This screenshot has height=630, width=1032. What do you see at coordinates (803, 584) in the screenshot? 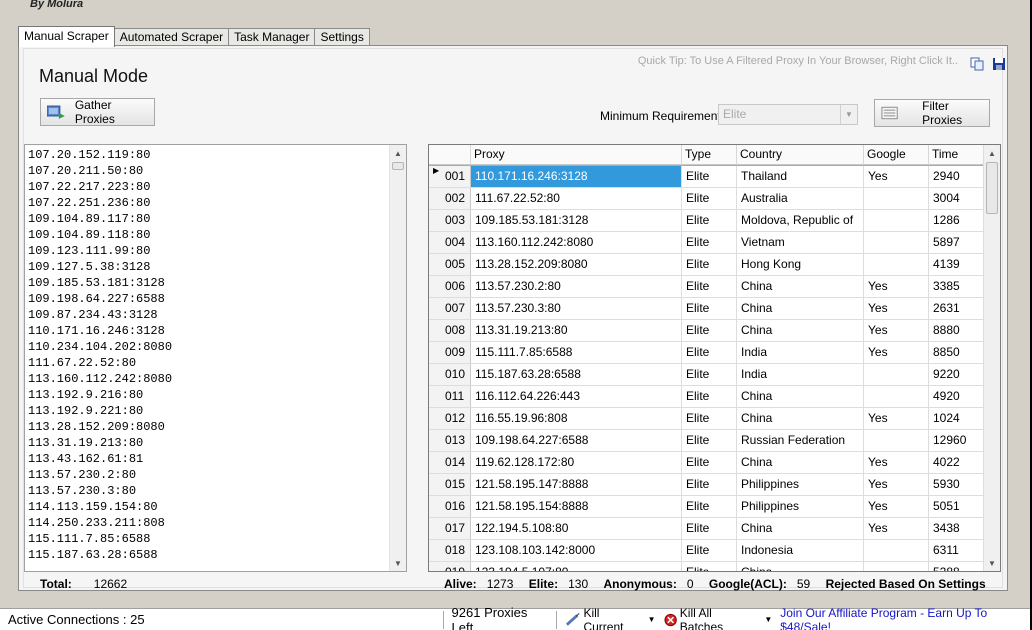
I see `google-value: 59` at bounding box center [803, 584].